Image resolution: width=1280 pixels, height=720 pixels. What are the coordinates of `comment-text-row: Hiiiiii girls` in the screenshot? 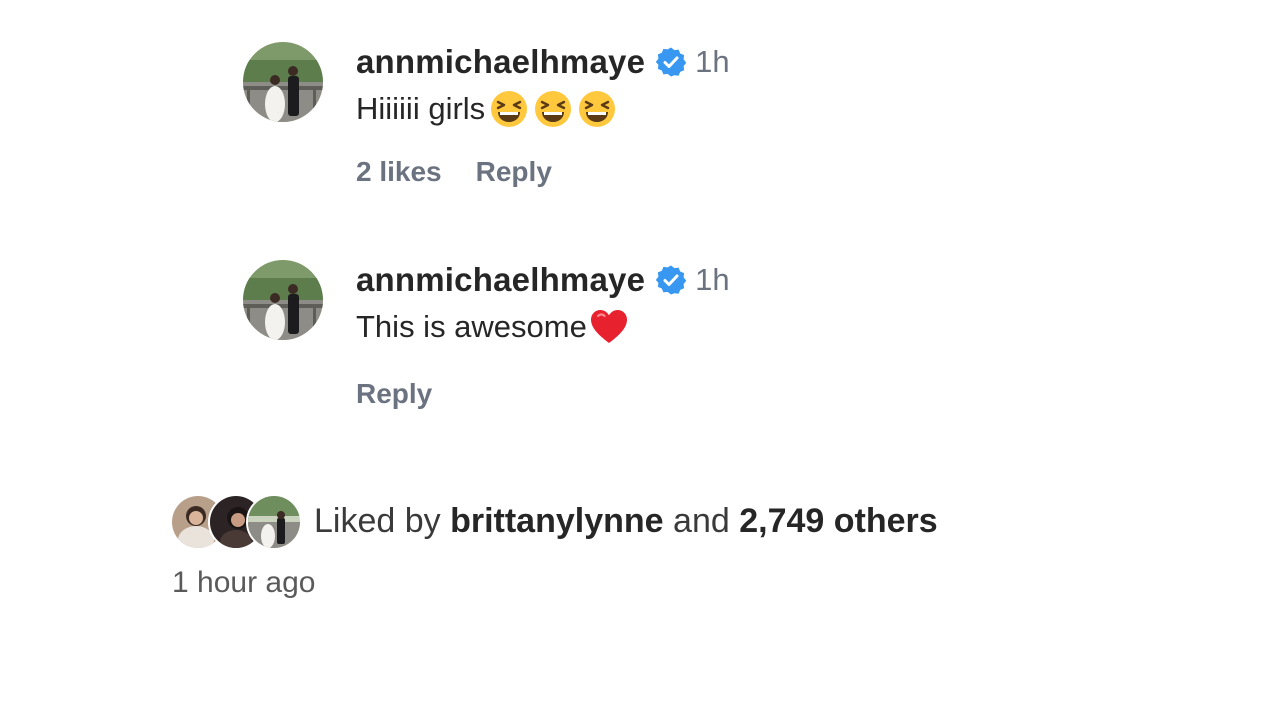 It's located at (596, 109).